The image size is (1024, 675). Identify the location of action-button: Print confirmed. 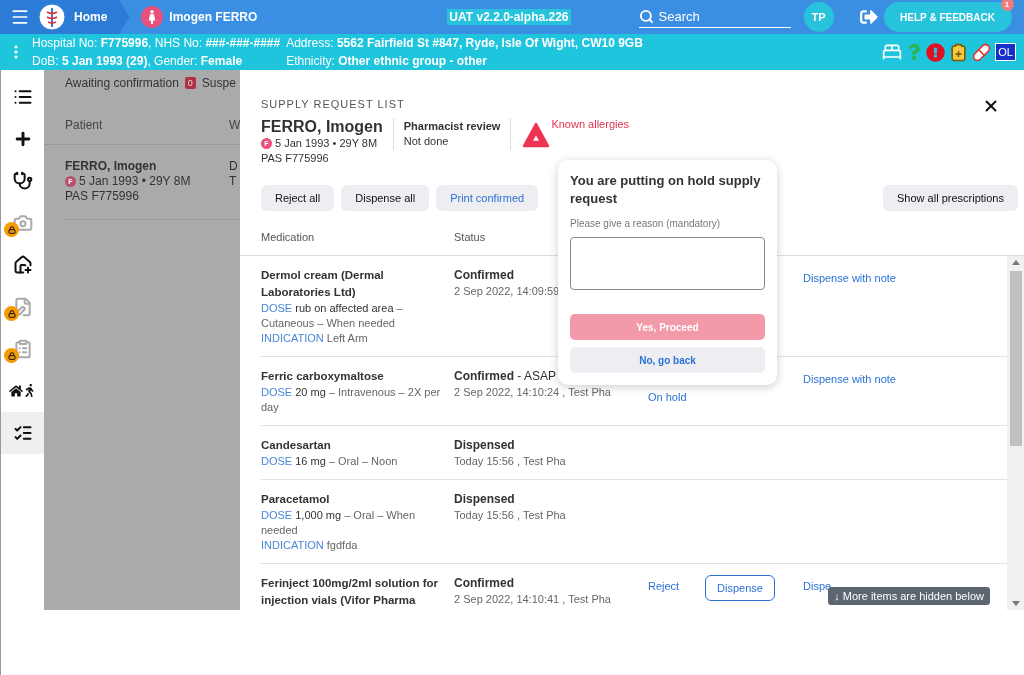
(487, 198).